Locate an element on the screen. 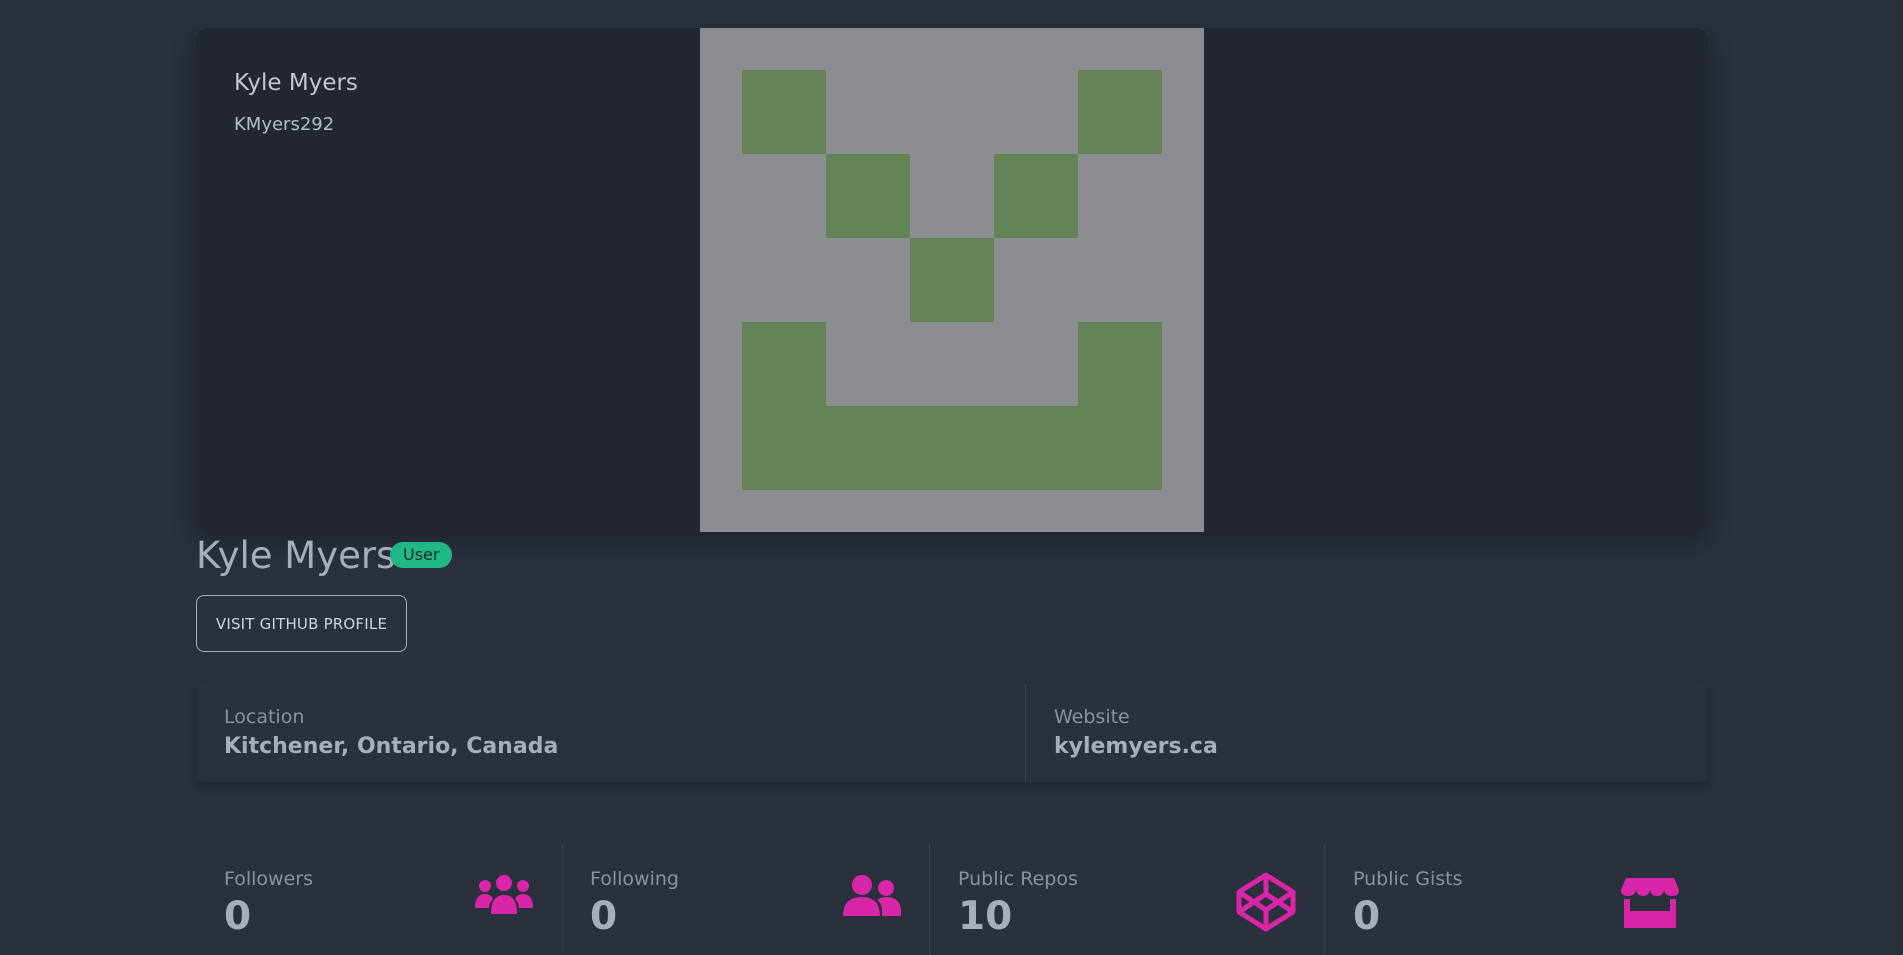  user-type-badge: User is located at coordinates (421, 555).